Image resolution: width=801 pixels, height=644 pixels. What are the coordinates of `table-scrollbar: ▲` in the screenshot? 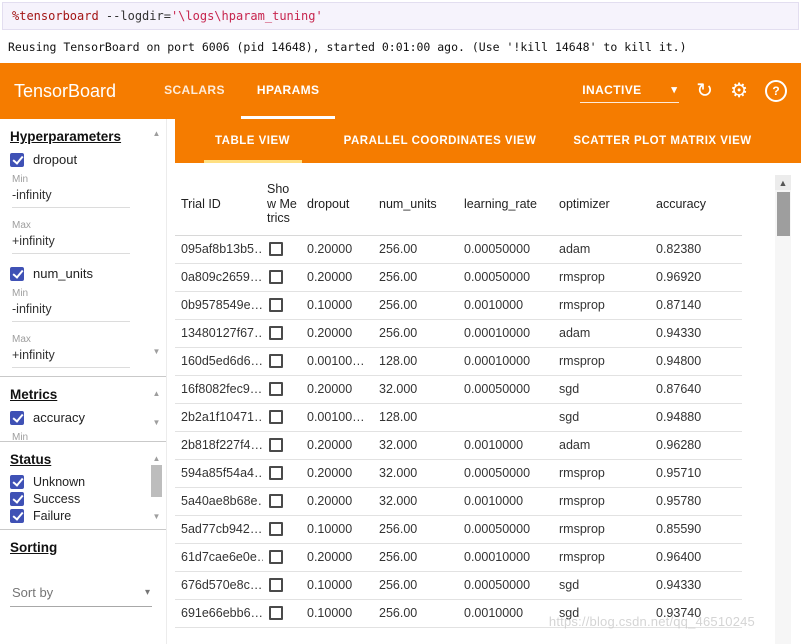 It's located at (783, 409).